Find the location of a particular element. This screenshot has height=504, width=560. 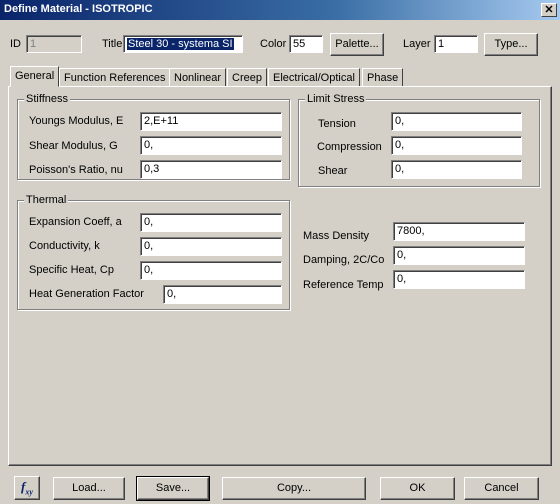

layer-label: Layer is located at coordinates (417, 44).